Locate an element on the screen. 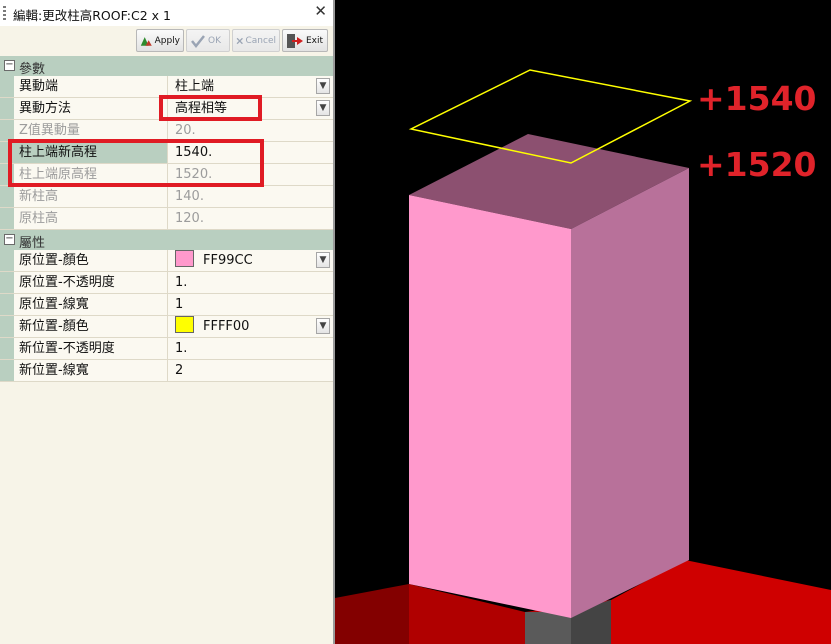 This screenshot has width=831, height=644. prop-value-text: 140. is located at coordinates (189, 196).